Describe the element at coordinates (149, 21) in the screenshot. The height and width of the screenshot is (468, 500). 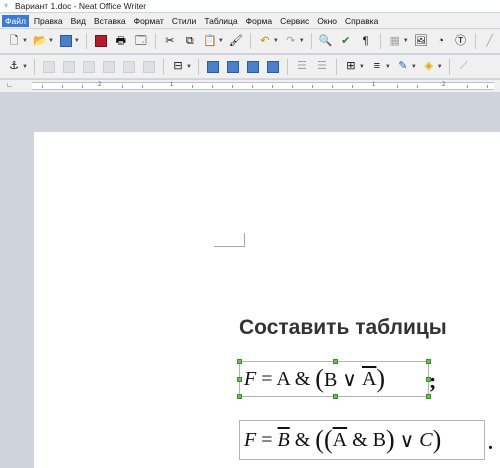
I see `menu-format: Формат` at that location.